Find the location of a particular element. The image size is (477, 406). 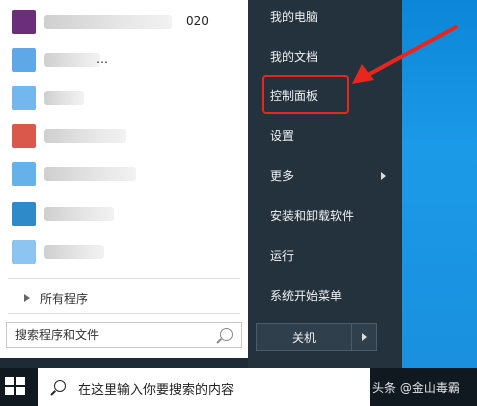

all-programs-link: 所有程序 is located at coordinates (124, 298).